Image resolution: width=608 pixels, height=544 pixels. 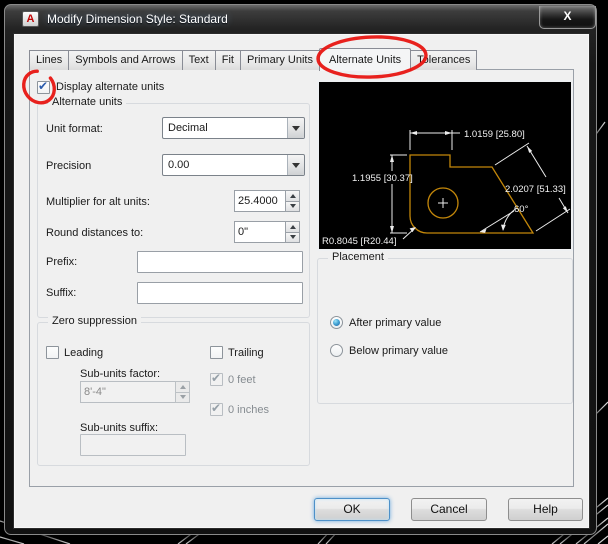 I want to click on zero-inches-label: 0 inches, so click(x=248, y=410).